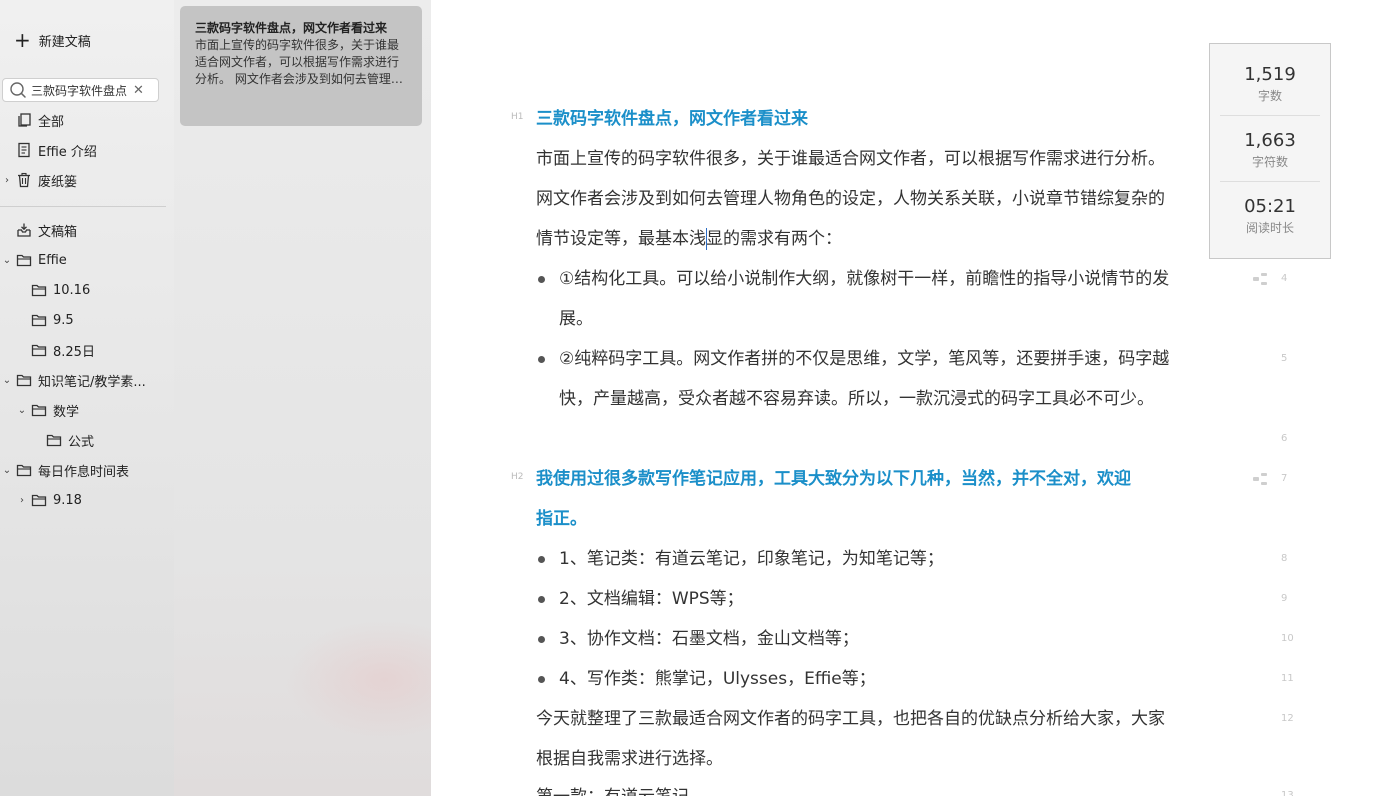  I want to click on sidebar-item-label: 文稿箱, so click(58, 232).